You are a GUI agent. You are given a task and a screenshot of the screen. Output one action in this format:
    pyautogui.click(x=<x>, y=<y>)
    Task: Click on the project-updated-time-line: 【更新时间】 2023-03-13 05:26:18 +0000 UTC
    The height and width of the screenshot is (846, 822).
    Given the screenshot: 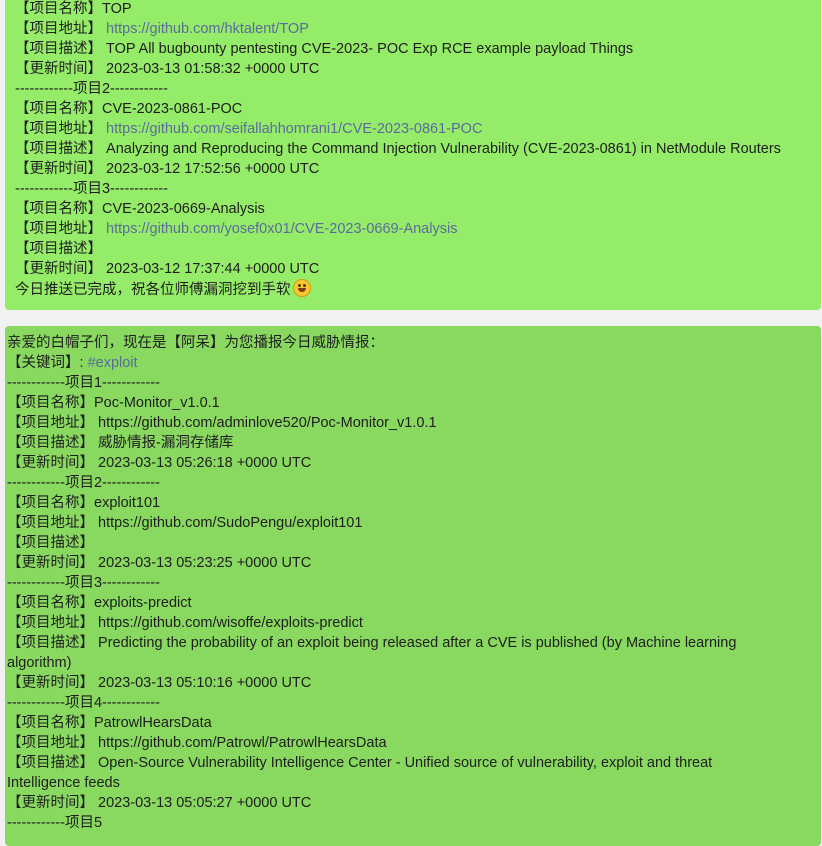 What is the action you would take?
    pyautogui.click(x=414, y=463)
    